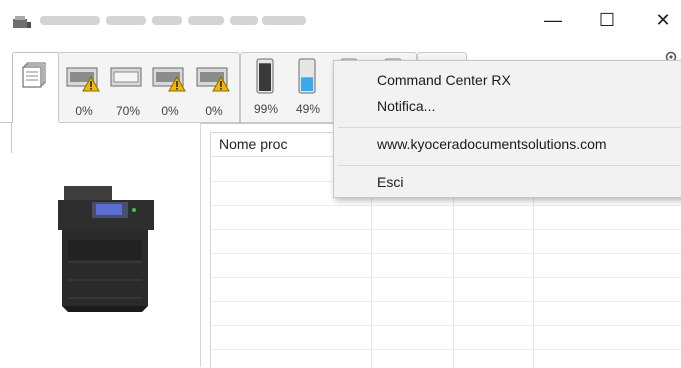 The width and height of the screenshot is (681, 368). I want to click on maximize-icon: ☐, so click(607, 19).